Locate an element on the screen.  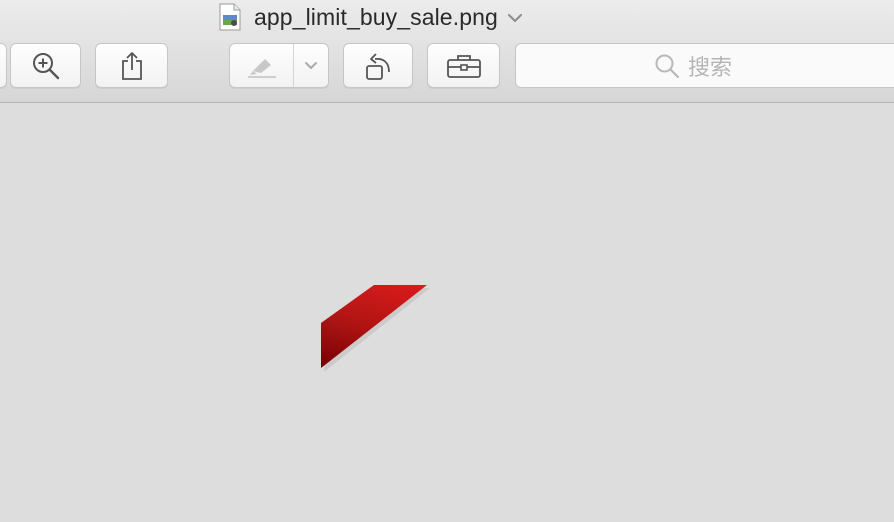
toolbox-icon is located at coordinates (463, 66).